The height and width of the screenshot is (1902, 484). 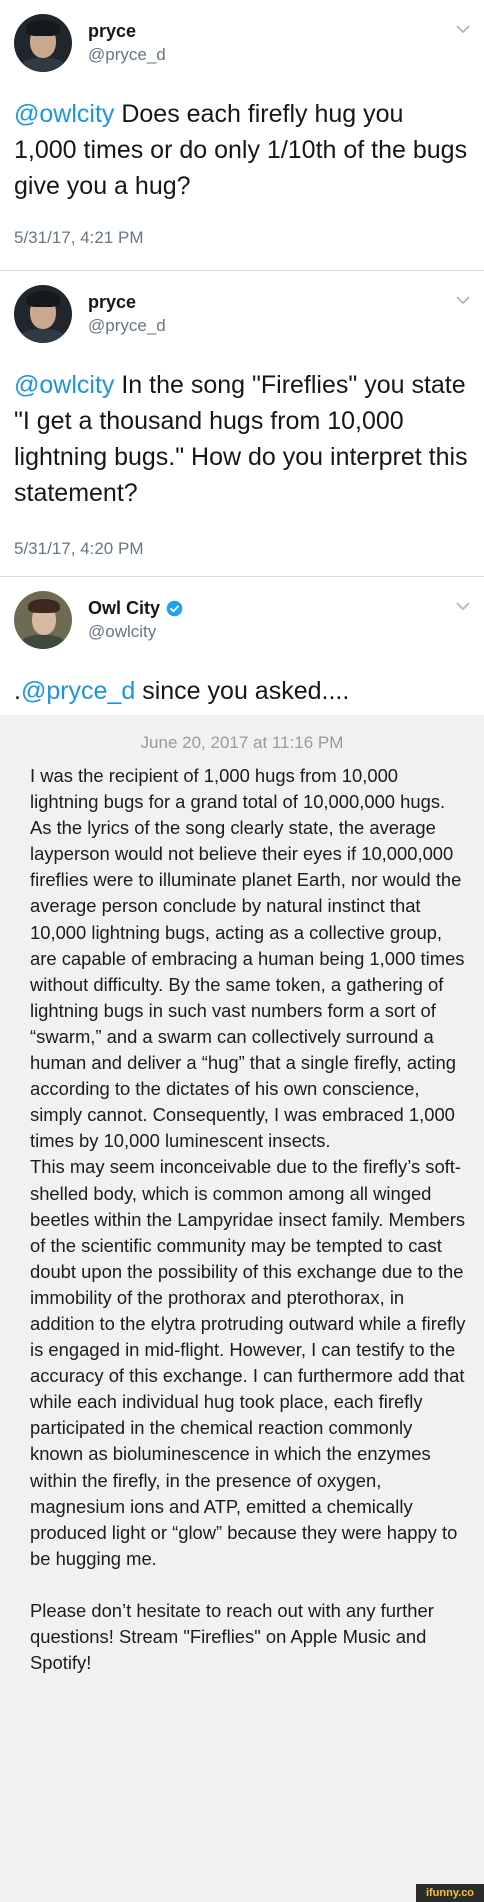 I want to click on timestamp: 5/31/17, 4:21 PM, so click(x=78, y=238).